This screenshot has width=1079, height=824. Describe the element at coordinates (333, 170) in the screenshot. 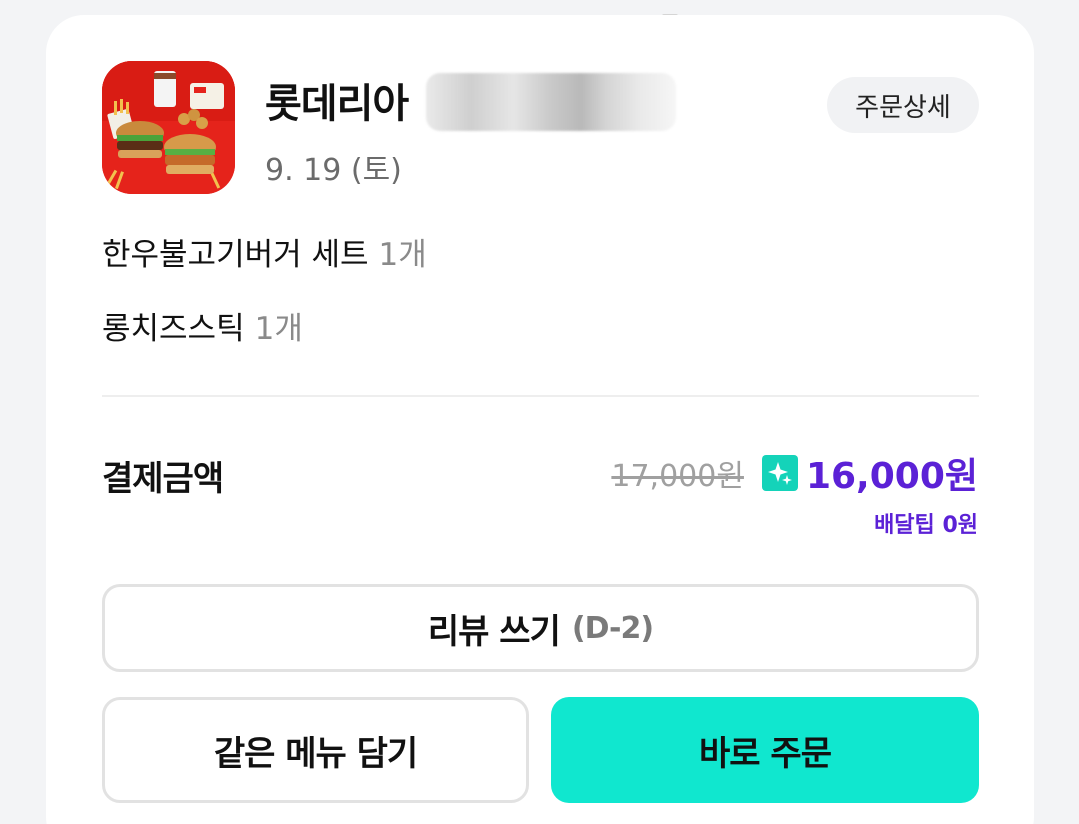

I see `order-date: 9. 19 (토)` at that location.